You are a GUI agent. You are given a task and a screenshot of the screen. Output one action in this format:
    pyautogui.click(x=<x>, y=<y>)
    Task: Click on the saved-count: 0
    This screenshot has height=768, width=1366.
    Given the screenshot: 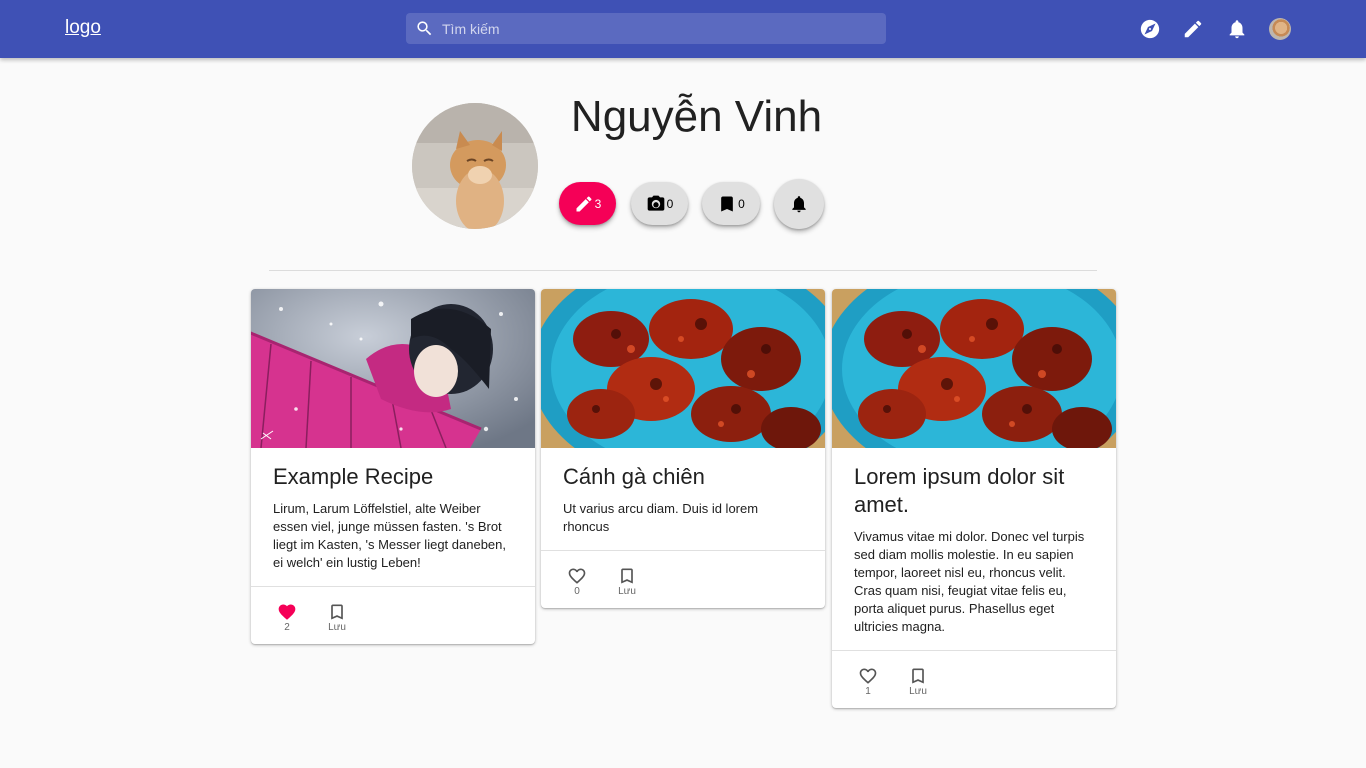 What is the action you would take?
    pyautogui.click(x=741, y=203)
    